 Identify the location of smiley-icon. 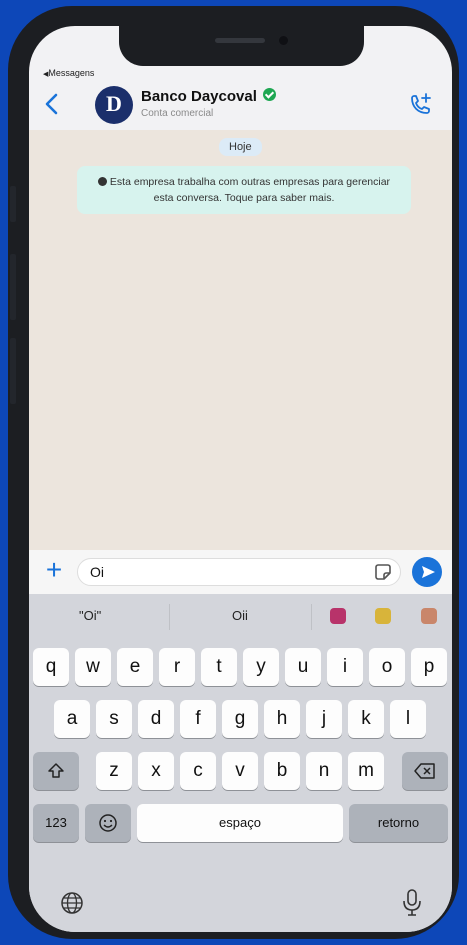
(108, 823).